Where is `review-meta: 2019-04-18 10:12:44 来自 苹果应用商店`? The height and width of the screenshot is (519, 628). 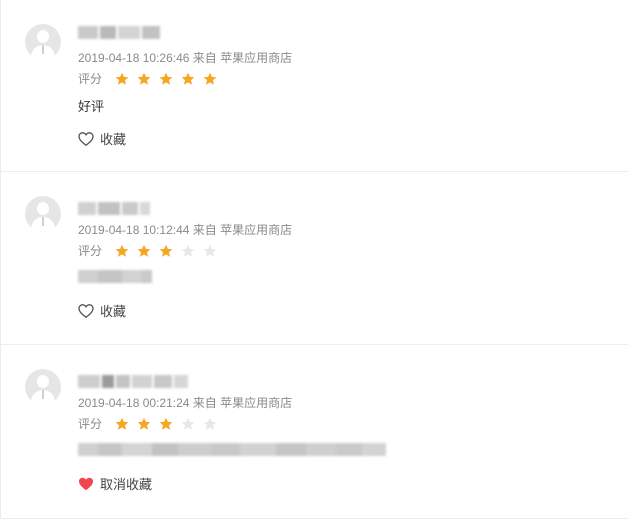 review-meta: 2019-04-18 10:12:44 来自 苹果应用商店 is located at coordinates (185, 230).